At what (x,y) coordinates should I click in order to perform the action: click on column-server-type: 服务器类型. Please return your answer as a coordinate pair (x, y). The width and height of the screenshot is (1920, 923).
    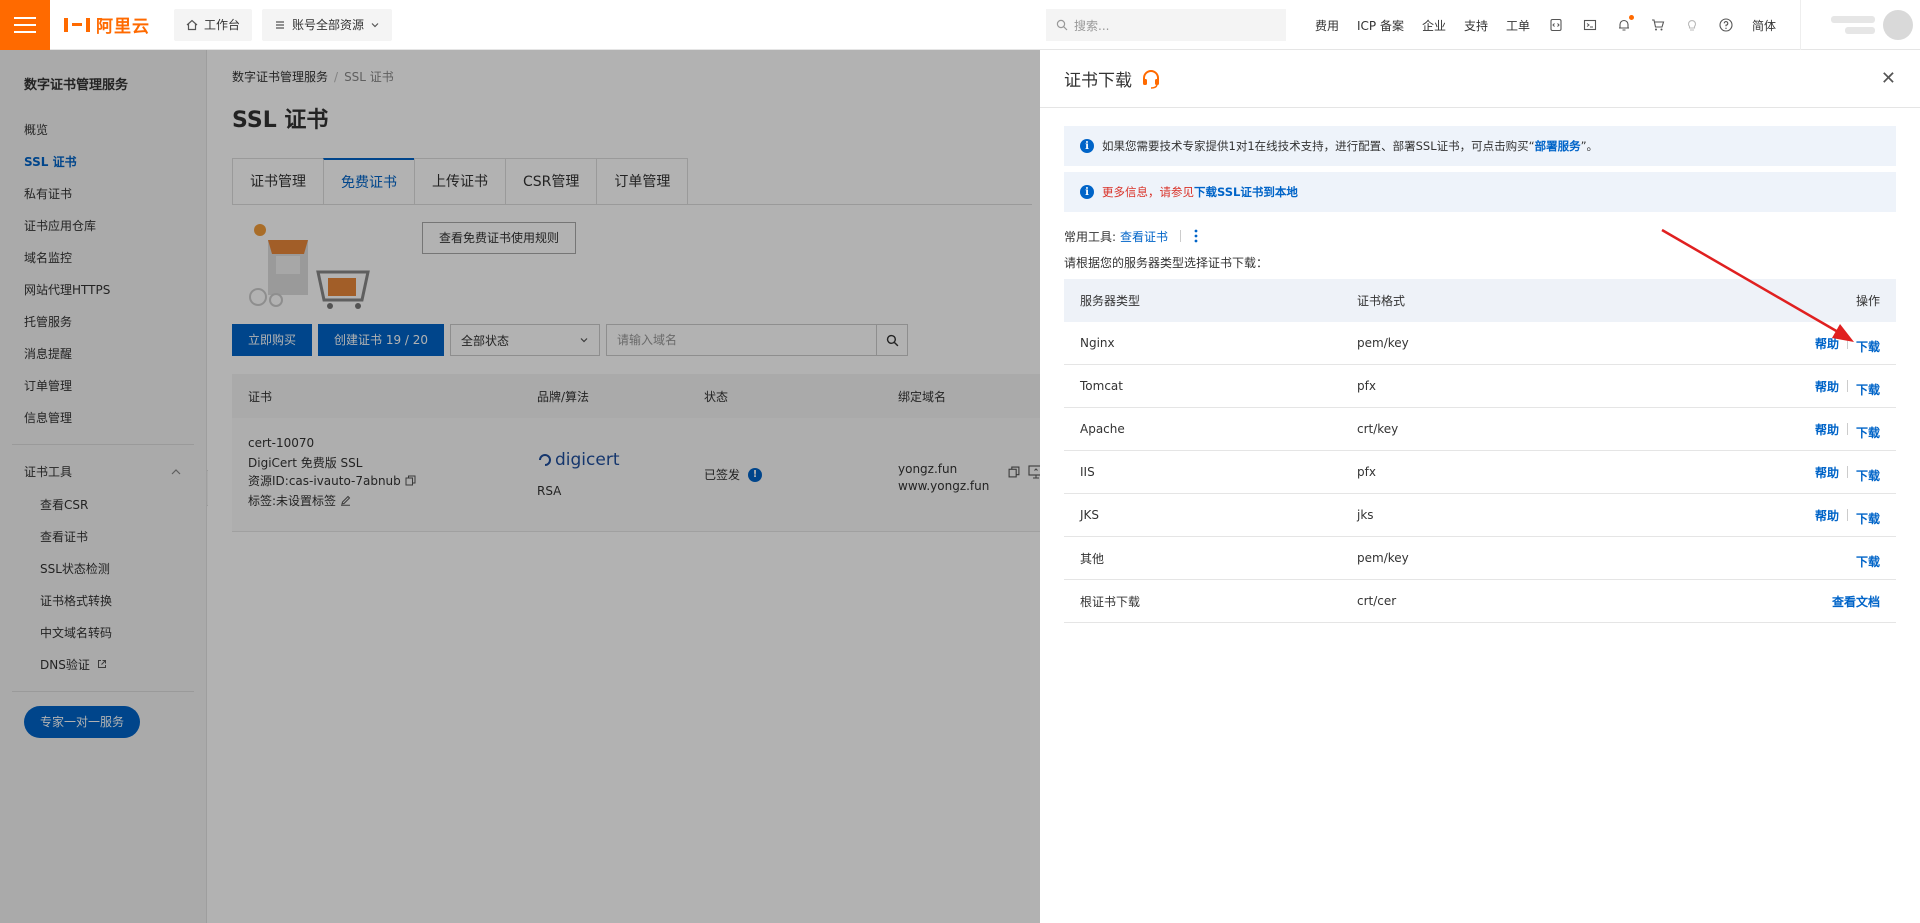
    Looking at the image, I should click on (1110, 301).